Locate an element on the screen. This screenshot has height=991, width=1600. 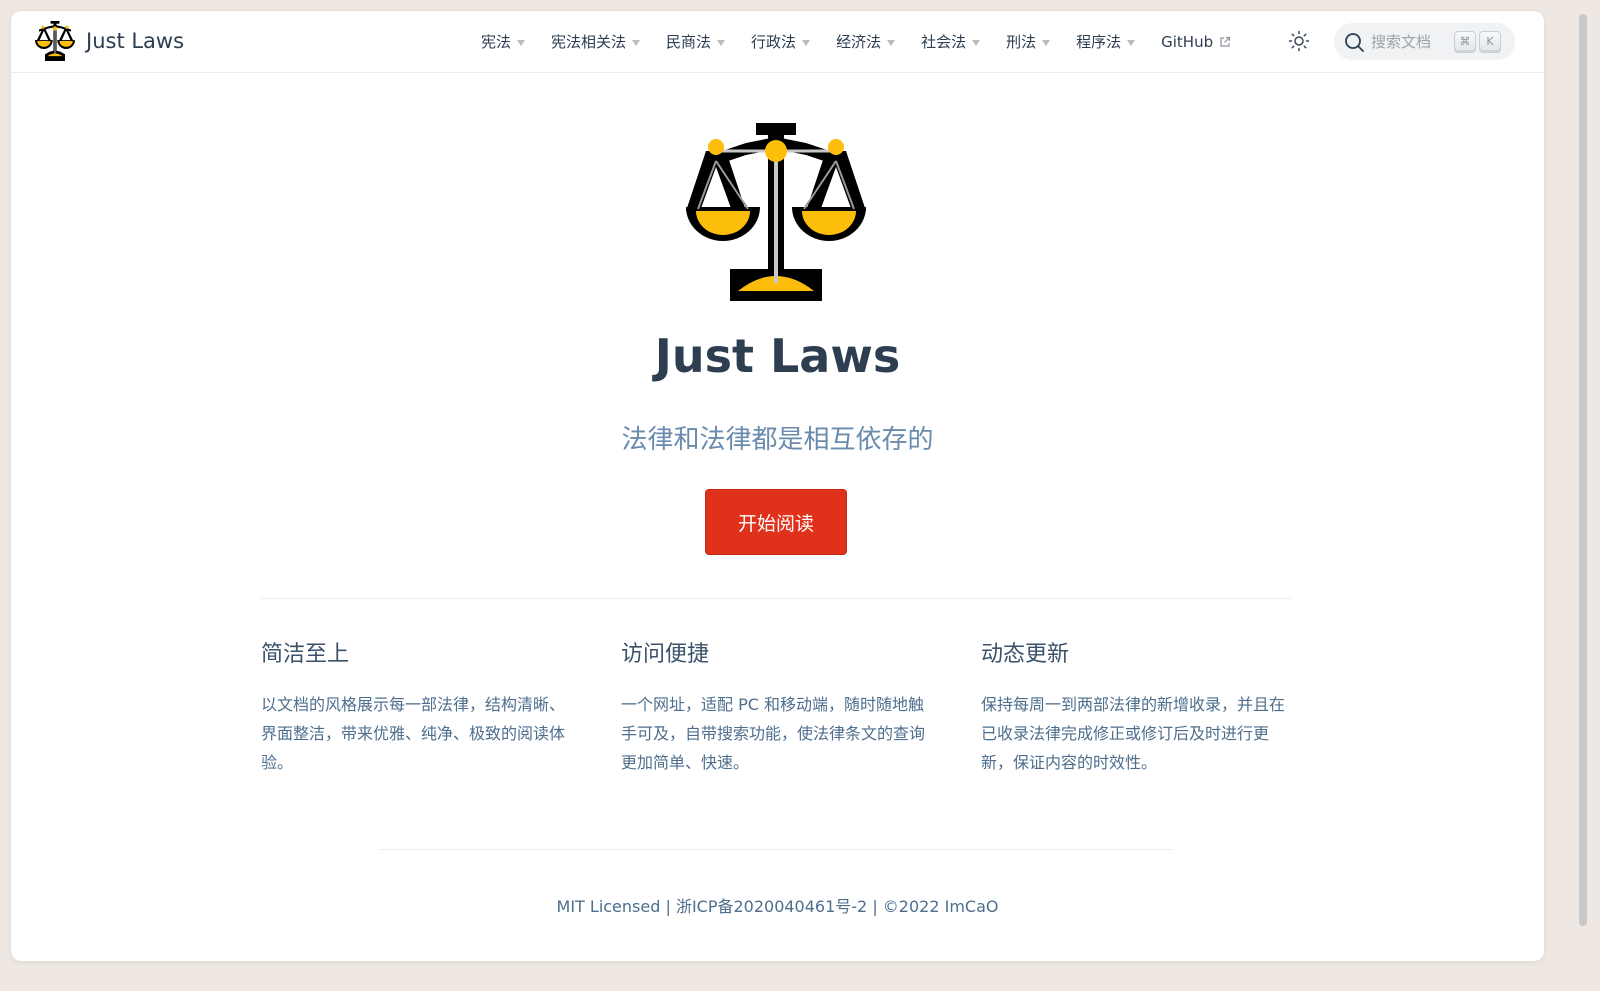
search-box: ⌘ K is located at coordinates (1424, 41).